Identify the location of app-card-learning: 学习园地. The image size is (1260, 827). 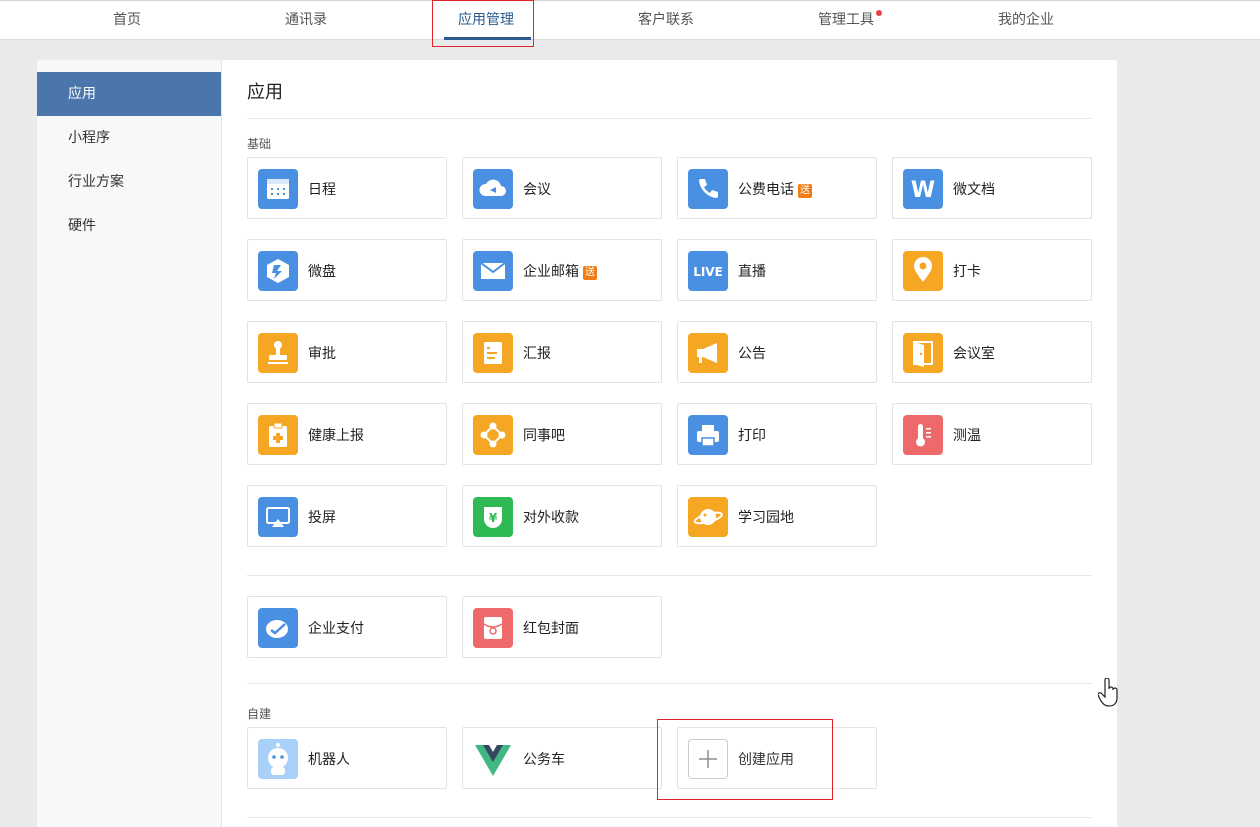
(777, 516).